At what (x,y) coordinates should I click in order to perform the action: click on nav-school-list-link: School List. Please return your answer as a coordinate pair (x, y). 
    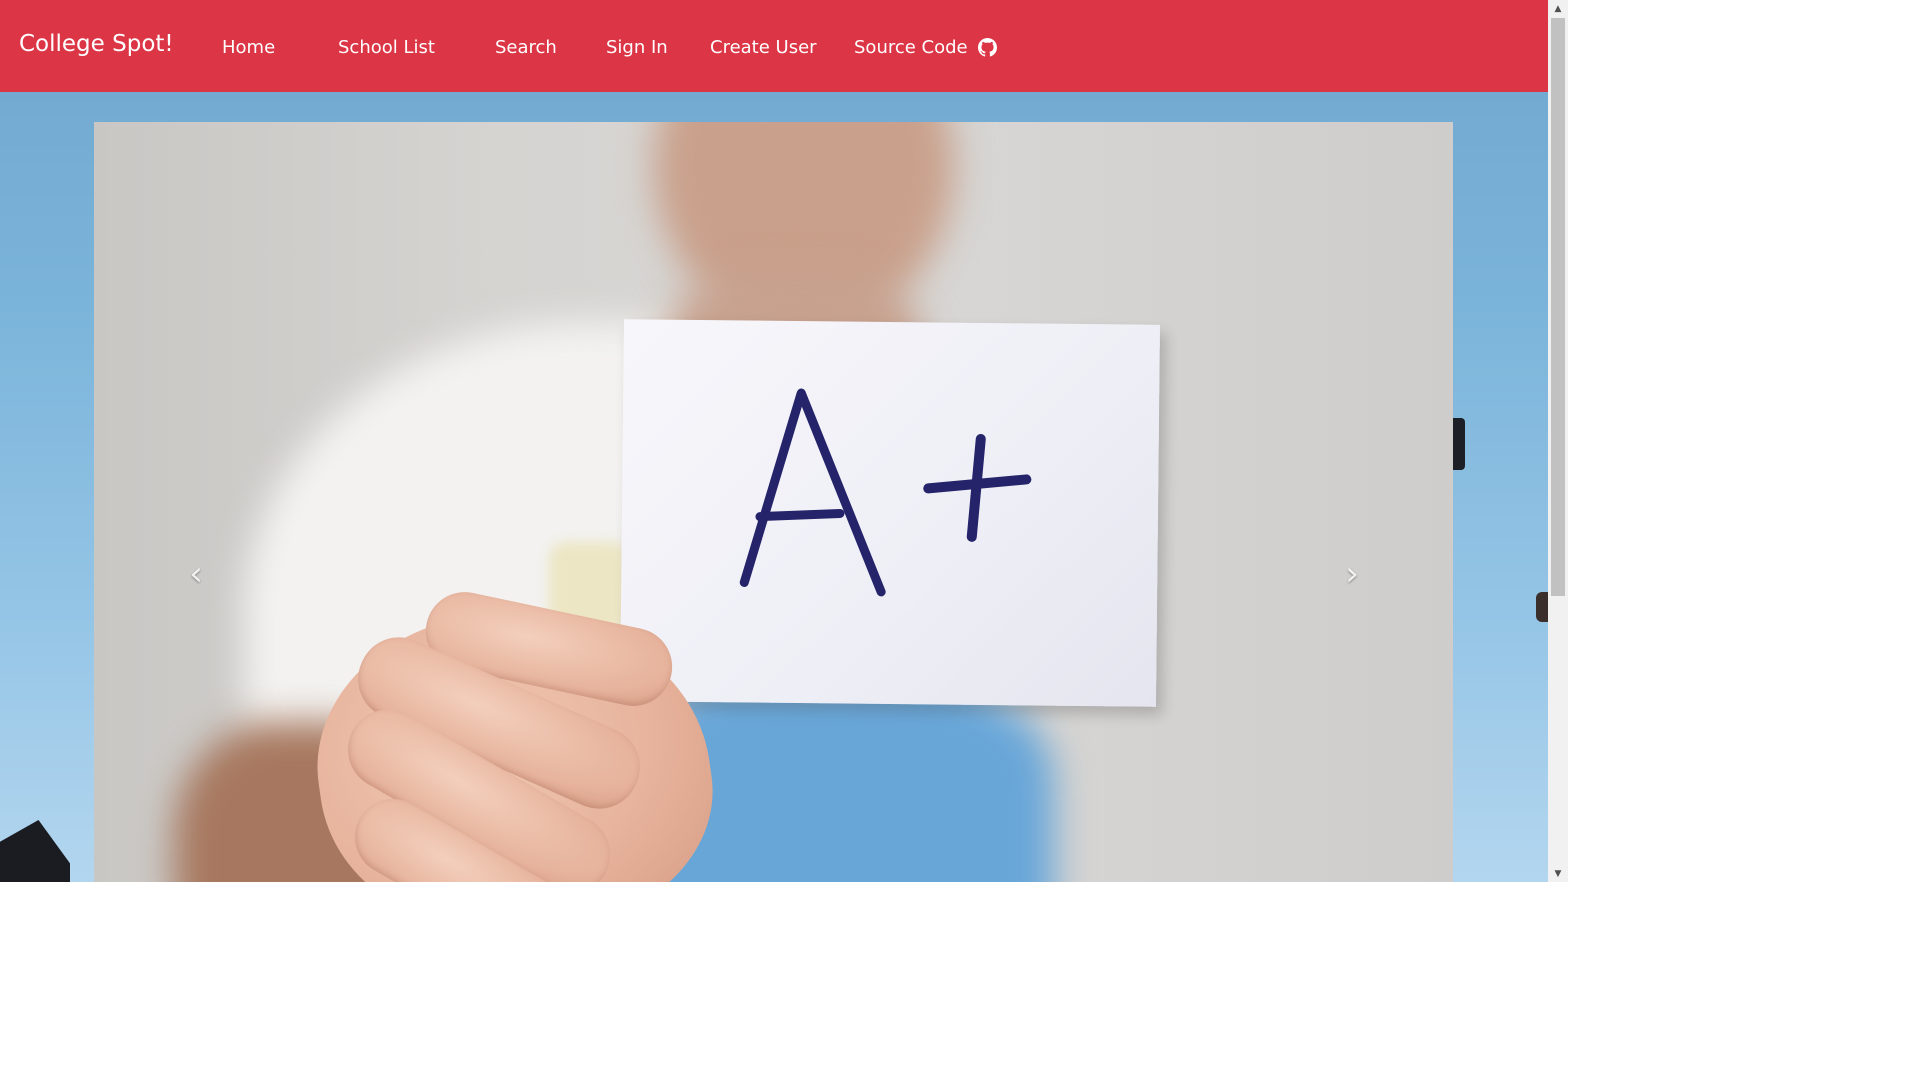
    Looking at the image, I should click on (386, 47).